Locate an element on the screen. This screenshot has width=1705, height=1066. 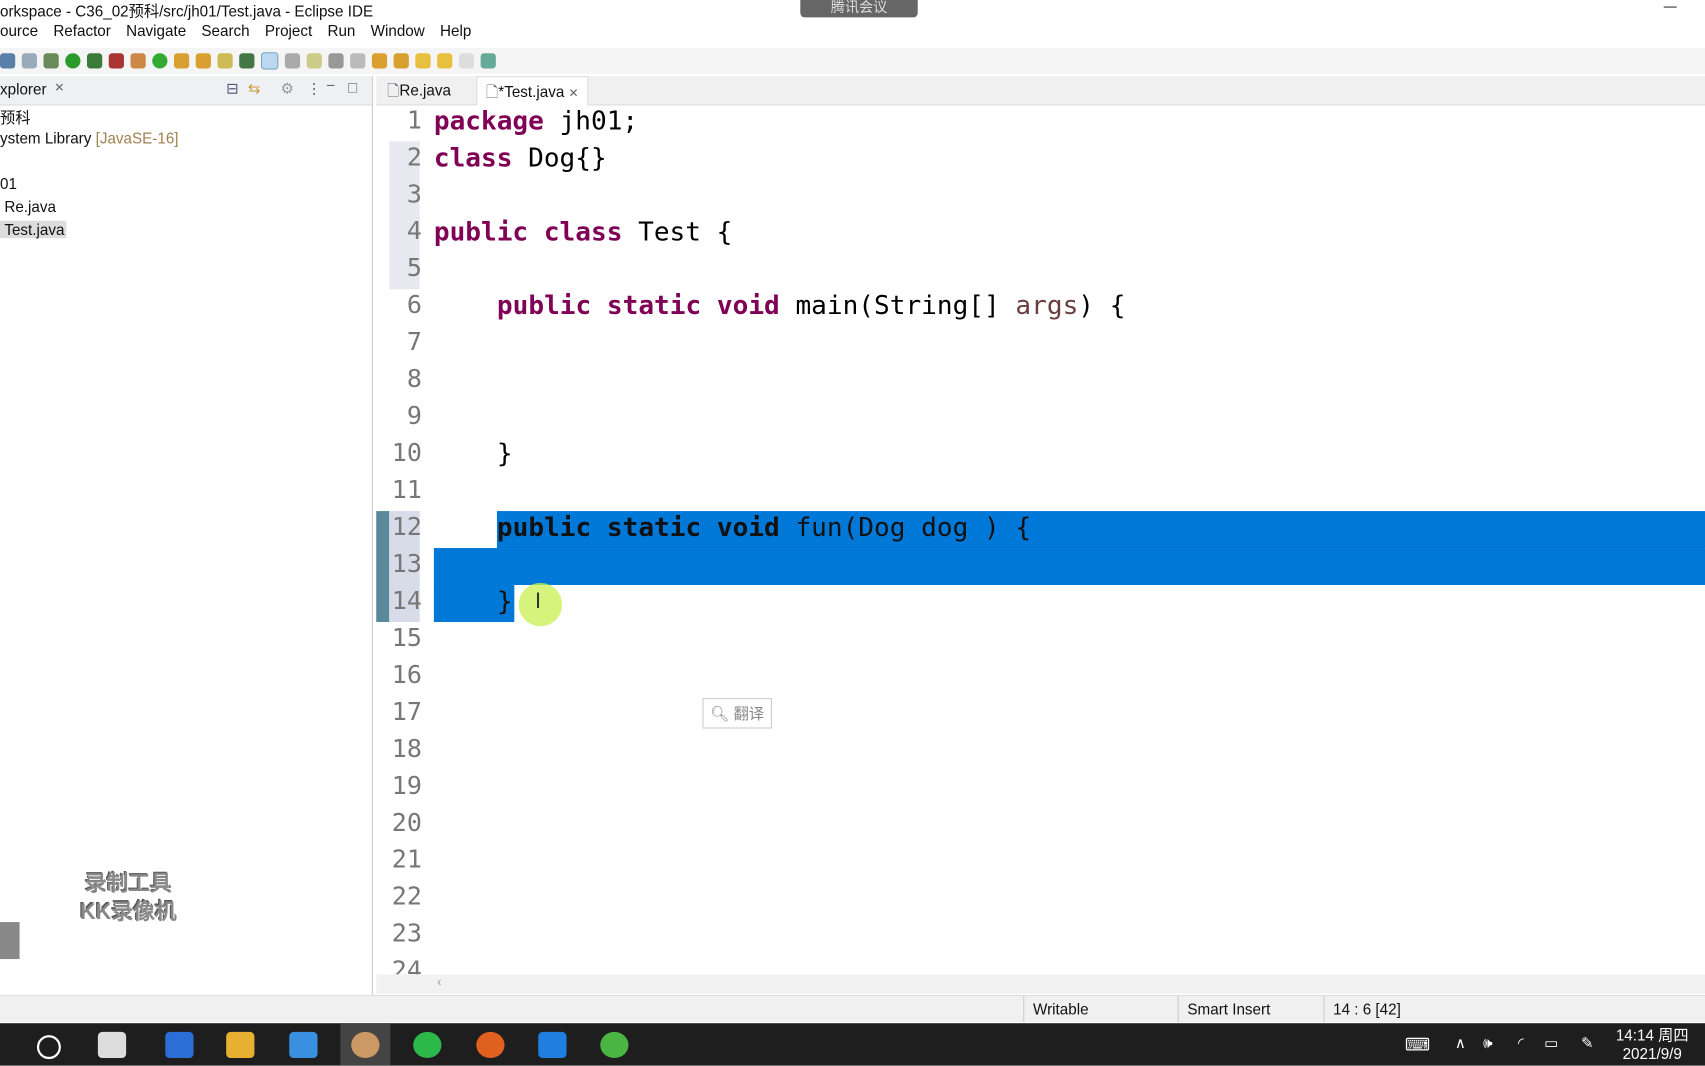
code-line-1: package jh01; is located at coordinates (536, 120).